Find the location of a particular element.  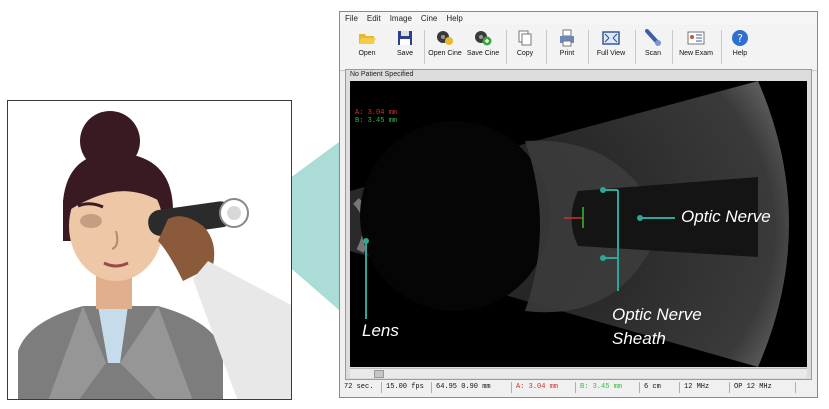

save-cine-label: Save Cine is located at coordinates (483, 53).